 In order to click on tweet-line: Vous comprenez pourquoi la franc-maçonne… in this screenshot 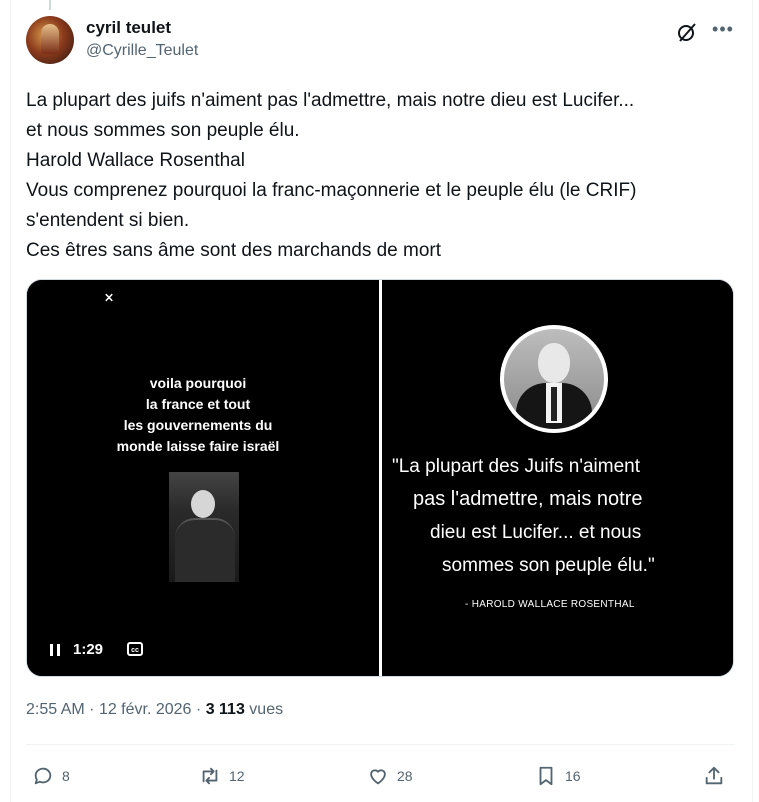, I will do `click(331, 190)`.